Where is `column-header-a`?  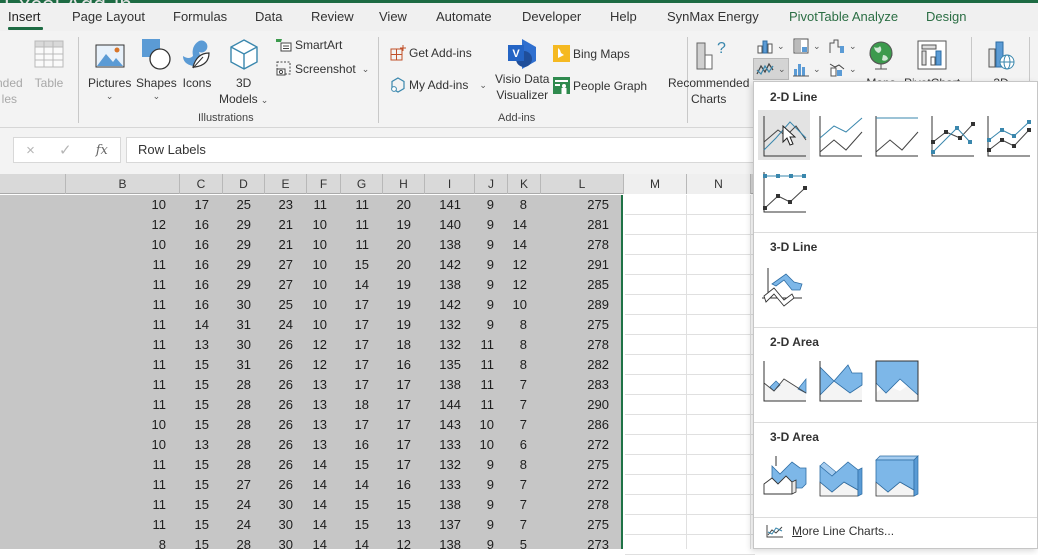
column-header-a is located at coordinates (33, 184).